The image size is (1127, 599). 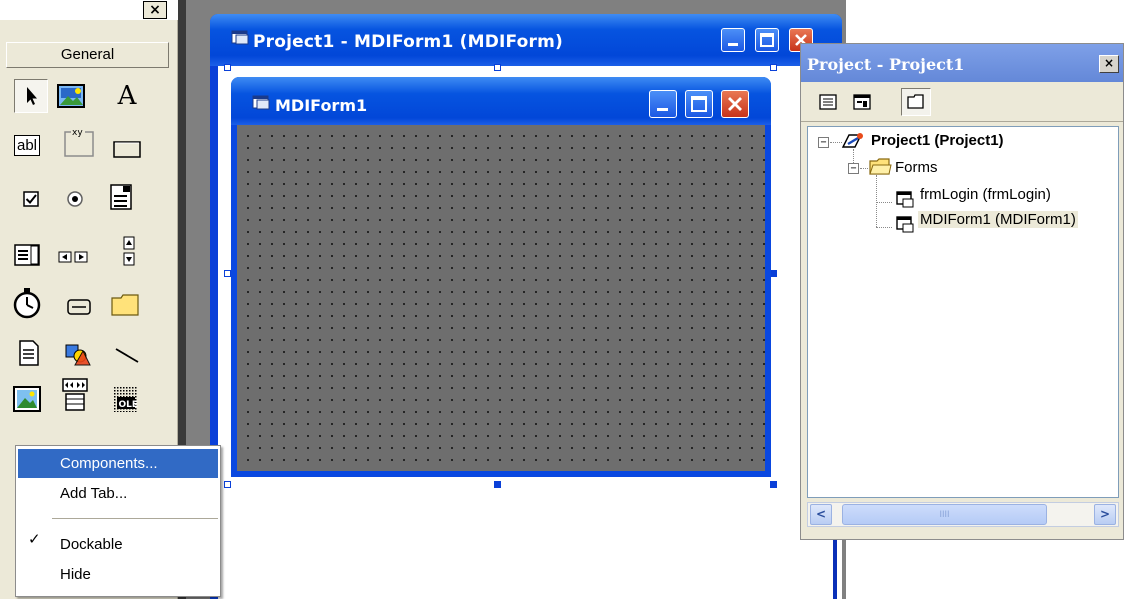 I want to click on project-explorer-toolbar, so click(x=962, y=102).